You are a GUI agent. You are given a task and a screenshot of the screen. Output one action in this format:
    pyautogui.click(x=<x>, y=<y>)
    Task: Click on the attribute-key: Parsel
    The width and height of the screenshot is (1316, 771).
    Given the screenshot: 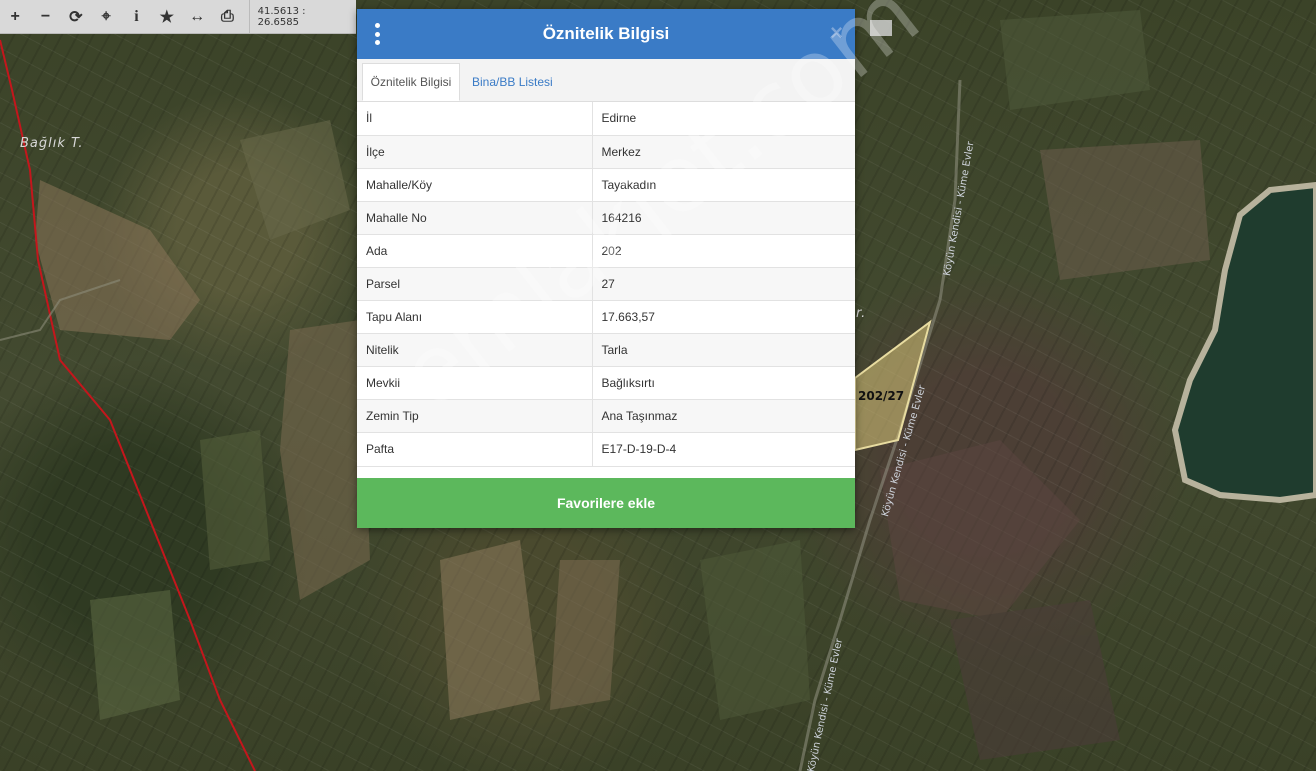 What is the action you would take?
    pyautogui.click(x=475, y=284)
    